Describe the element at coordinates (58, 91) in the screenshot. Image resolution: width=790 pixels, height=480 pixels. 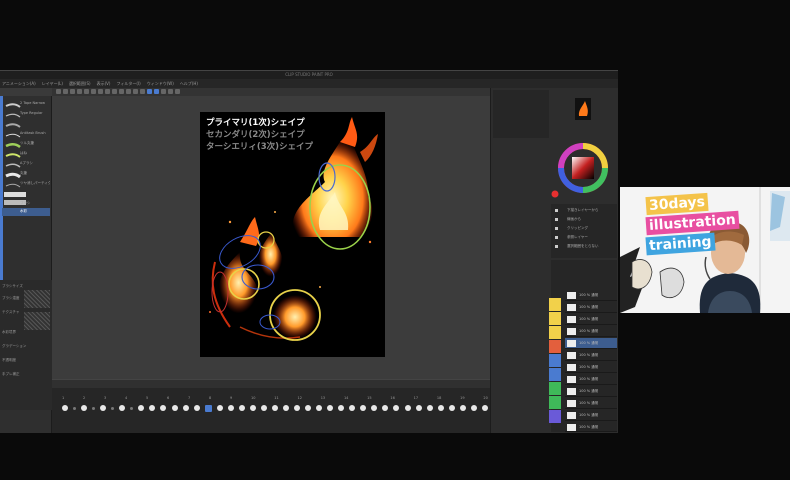
I see `new-icon` at that location.